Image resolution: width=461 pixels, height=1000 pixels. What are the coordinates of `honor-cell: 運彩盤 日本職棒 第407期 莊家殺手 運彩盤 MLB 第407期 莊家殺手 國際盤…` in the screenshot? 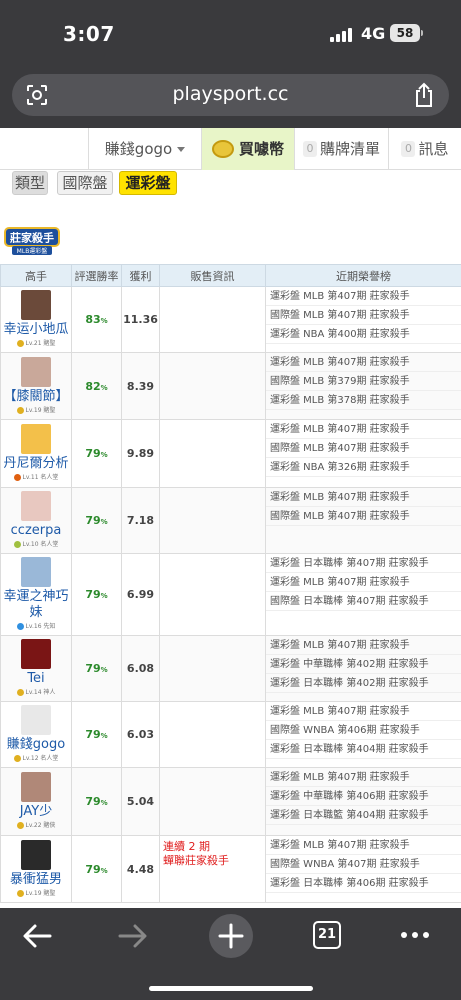 It's located at (363, 594).